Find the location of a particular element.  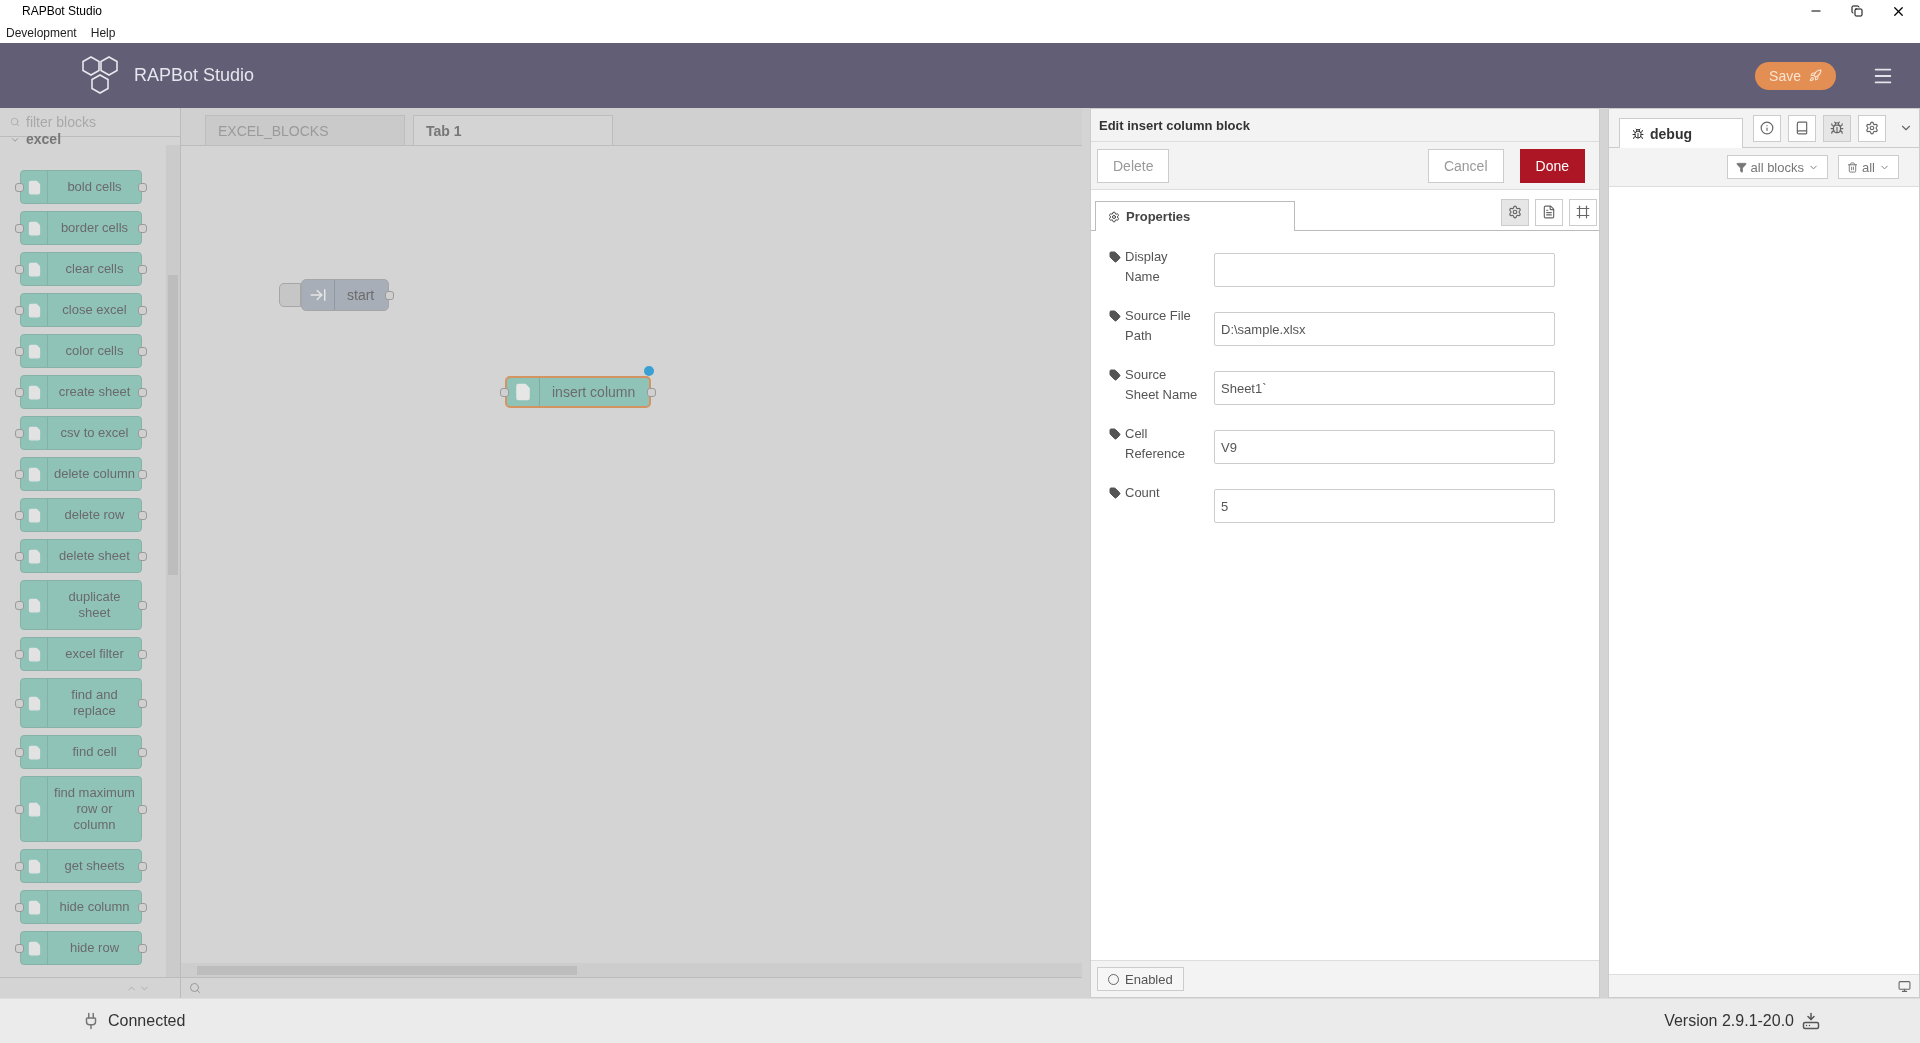

palette-block: excel filter is located at coordinates (81, 654).